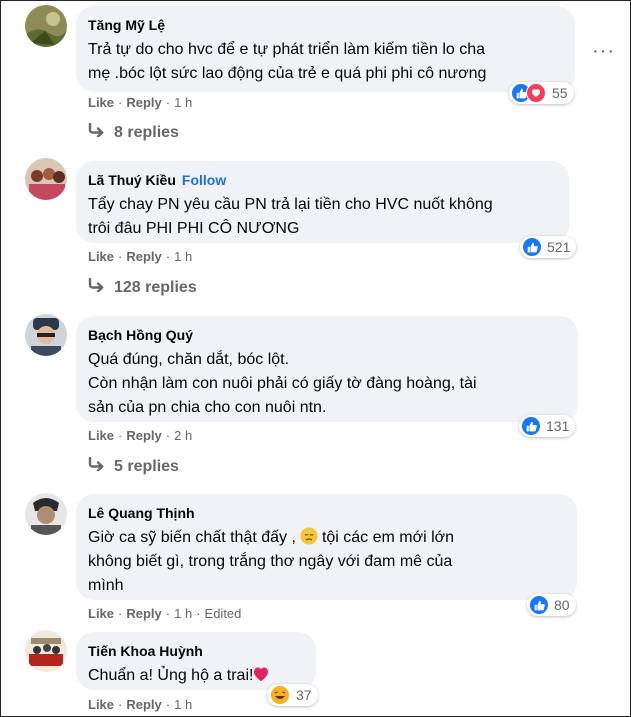 Image resolution: width=631 pixels, height=717 pixels. Describe the element at coordinates (155, 287) in the screenshot. I see `replies-label: 128 replies` at that location.